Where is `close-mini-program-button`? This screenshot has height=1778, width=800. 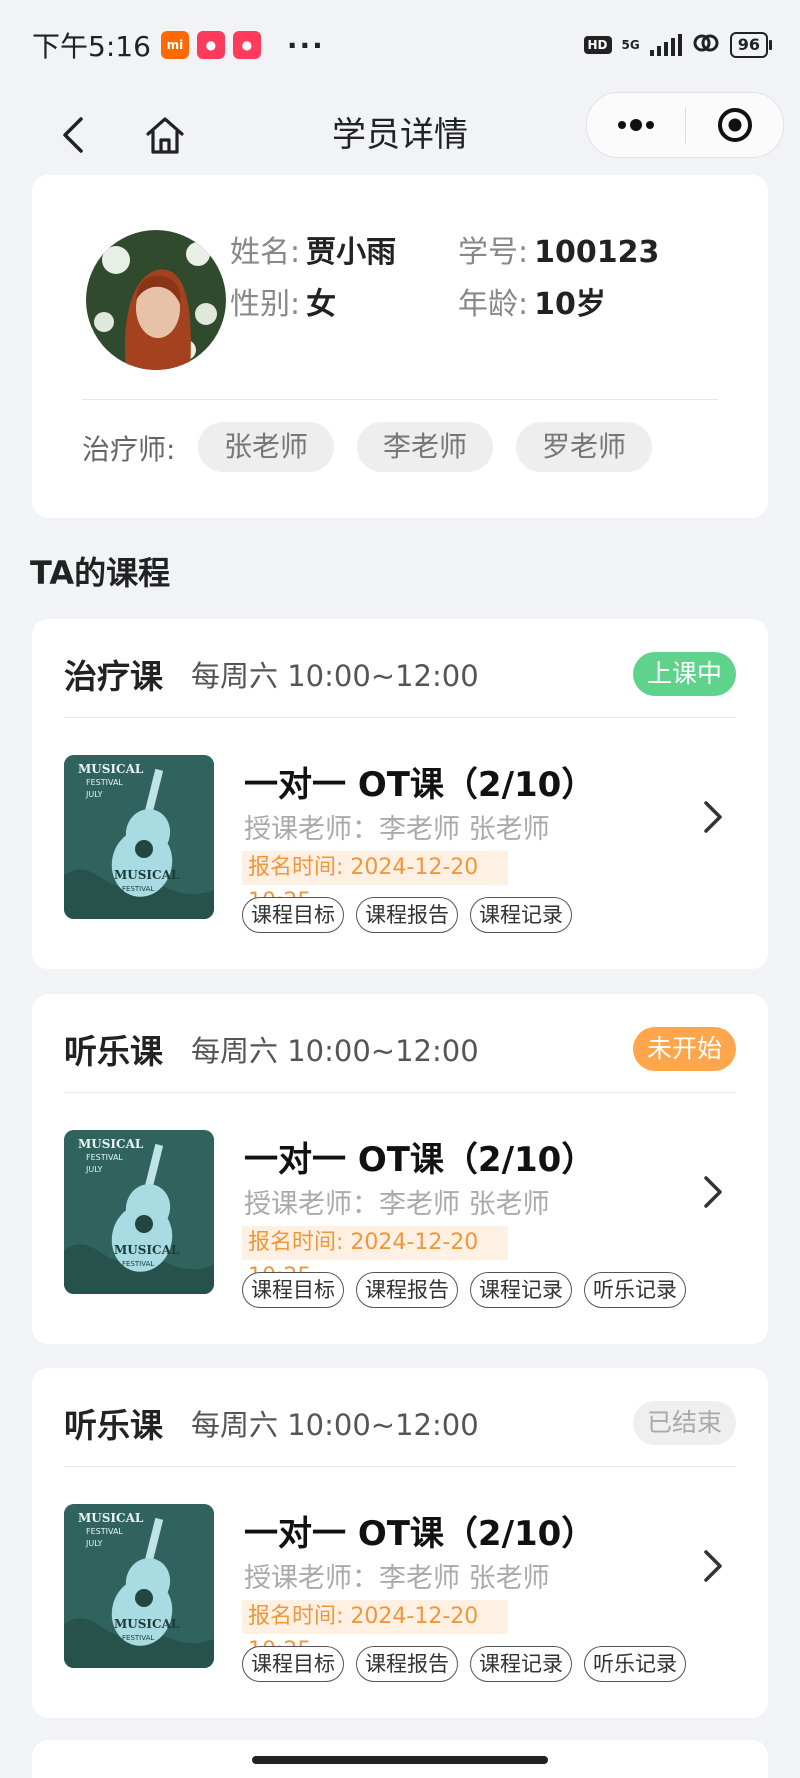
close-mini-program-button is located at coordinates (734, 125).